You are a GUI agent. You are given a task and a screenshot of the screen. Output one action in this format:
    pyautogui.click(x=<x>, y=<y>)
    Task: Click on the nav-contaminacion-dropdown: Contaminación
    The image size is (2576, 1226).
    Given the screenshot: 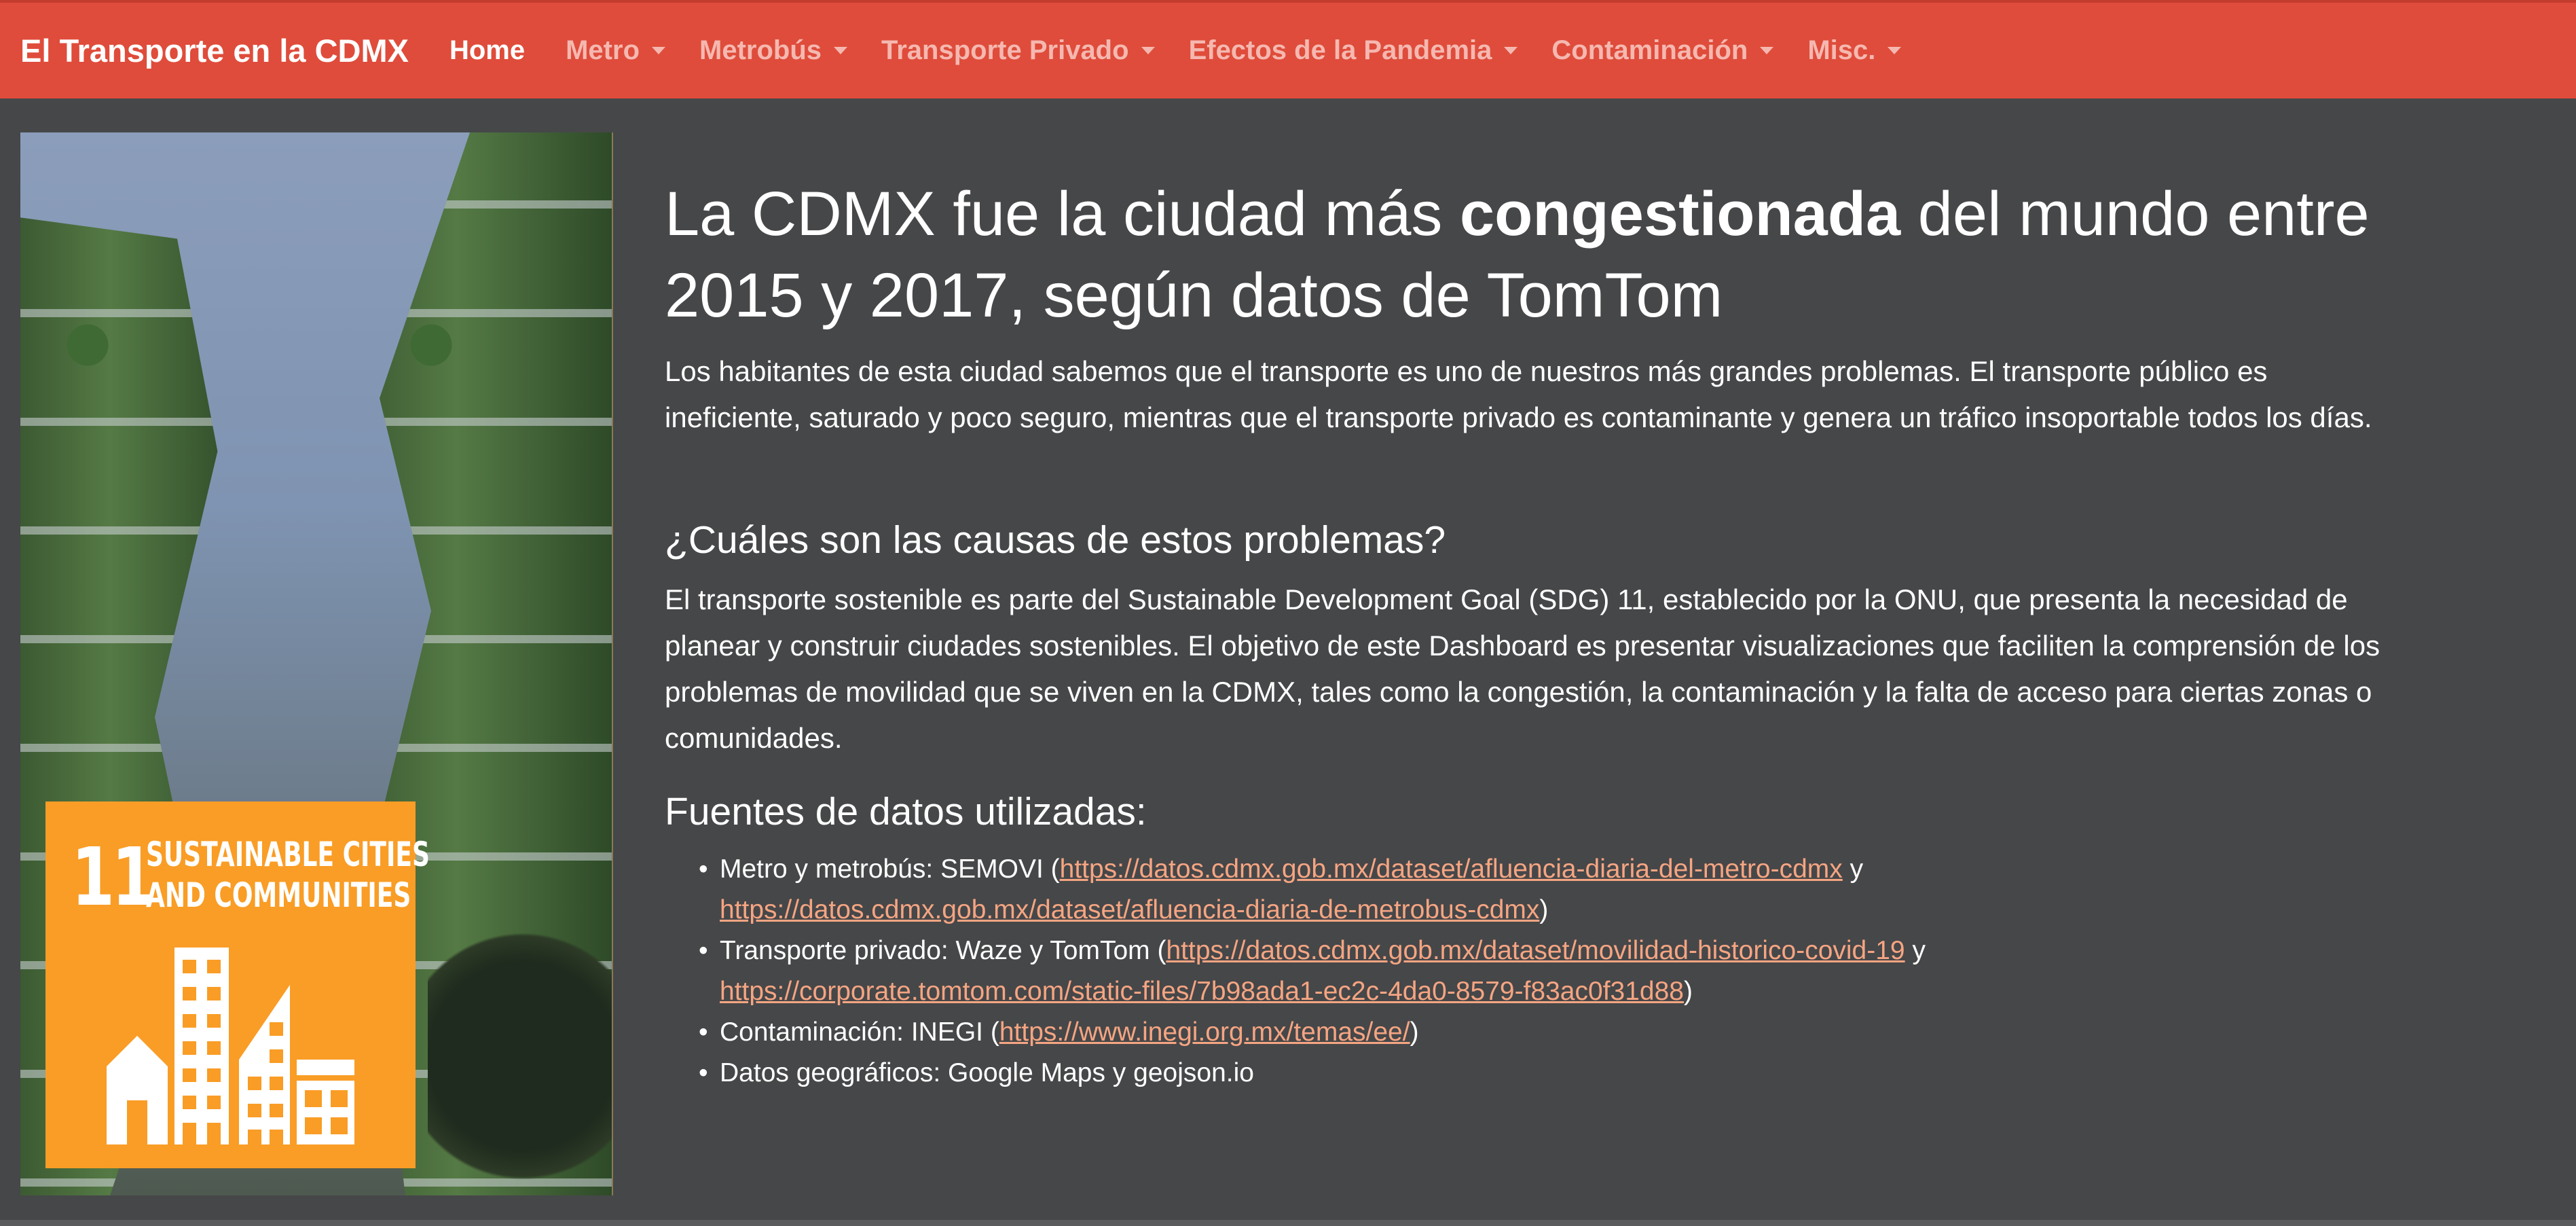 What is the action you would take?
    pyautogui.click(x=1662, y=51)
    